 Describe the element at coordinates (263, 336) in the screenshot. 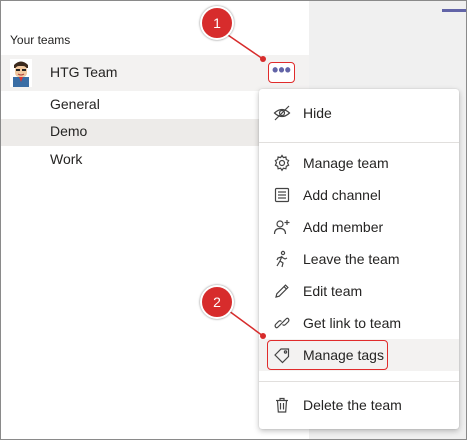

I see `callout-2-dot` at that location.